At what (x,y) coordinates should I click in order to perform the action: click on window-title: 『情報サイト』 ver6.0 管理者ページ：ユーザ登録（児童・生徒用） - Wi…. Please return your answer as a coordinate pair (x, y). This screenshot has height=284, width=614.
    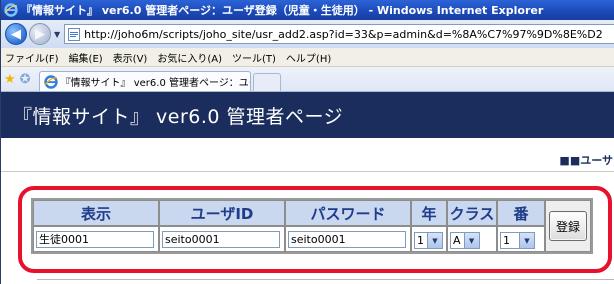
    Looking at the image, I should click on (282, 10).